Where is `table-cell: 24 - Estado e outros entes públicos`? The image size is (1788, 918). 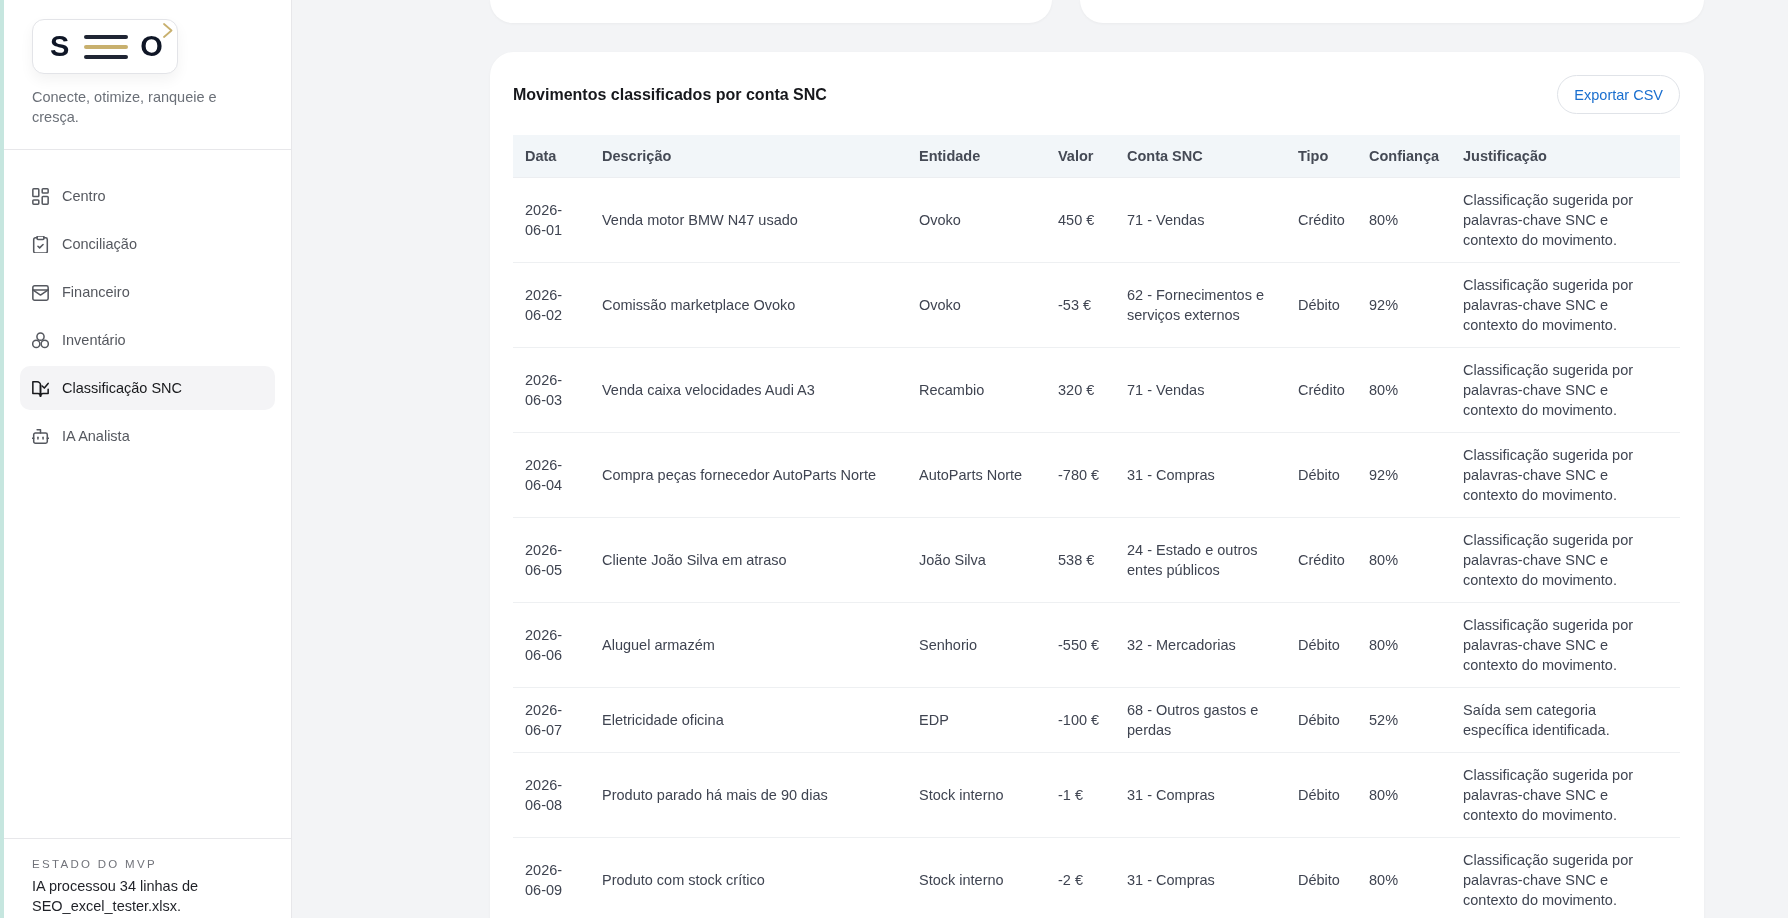
table-cell: 24 - Estado e outros entes públicos is located at coordinates (1200, 560).